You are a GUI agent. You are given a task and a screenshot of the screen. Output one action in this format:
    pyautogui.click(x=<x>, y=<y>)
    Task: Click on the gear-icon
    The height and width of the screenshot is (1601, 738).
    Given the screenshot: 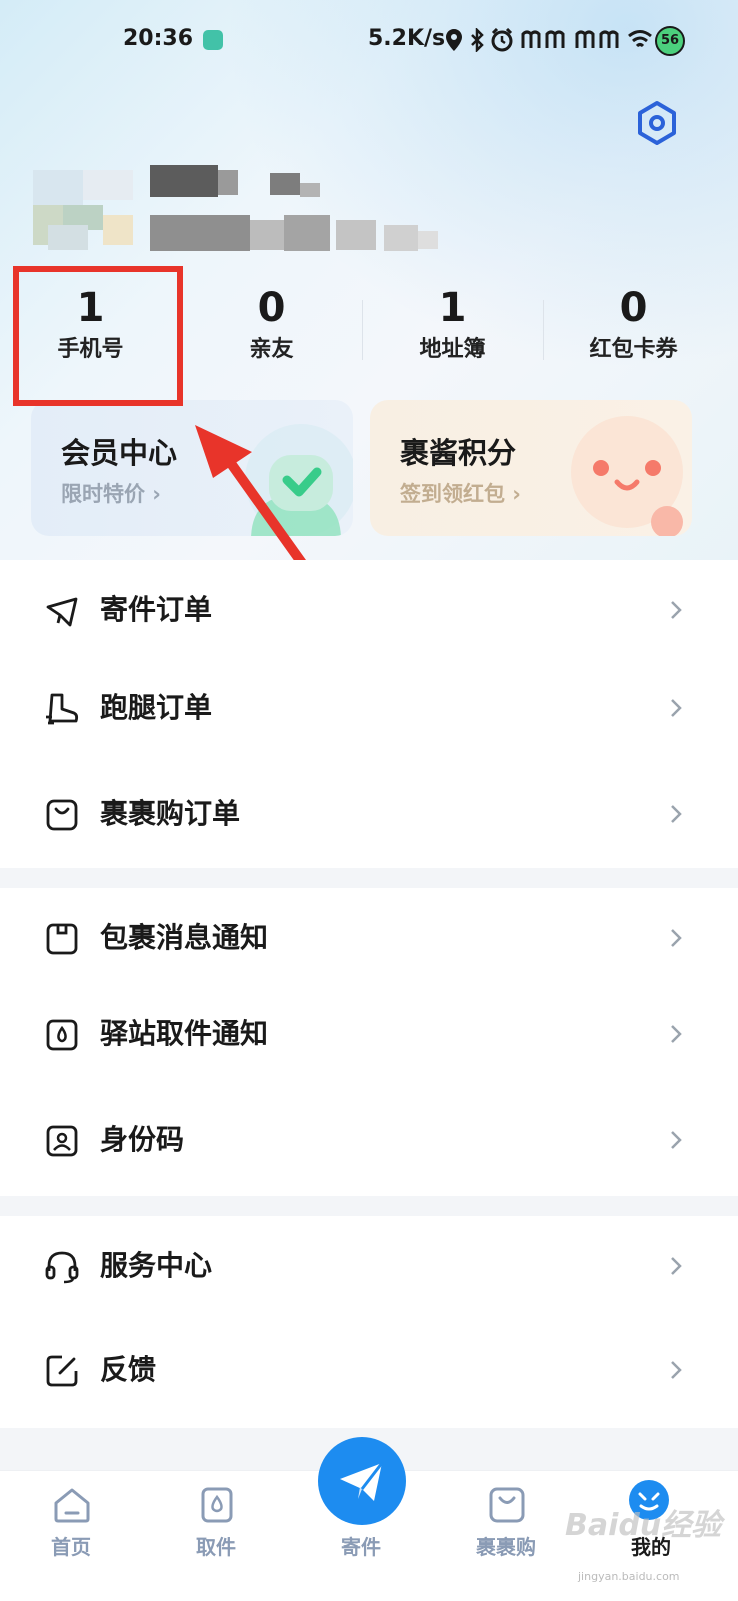 What is the action you would take?
    pyautogui.click(x=657, y=123)
    